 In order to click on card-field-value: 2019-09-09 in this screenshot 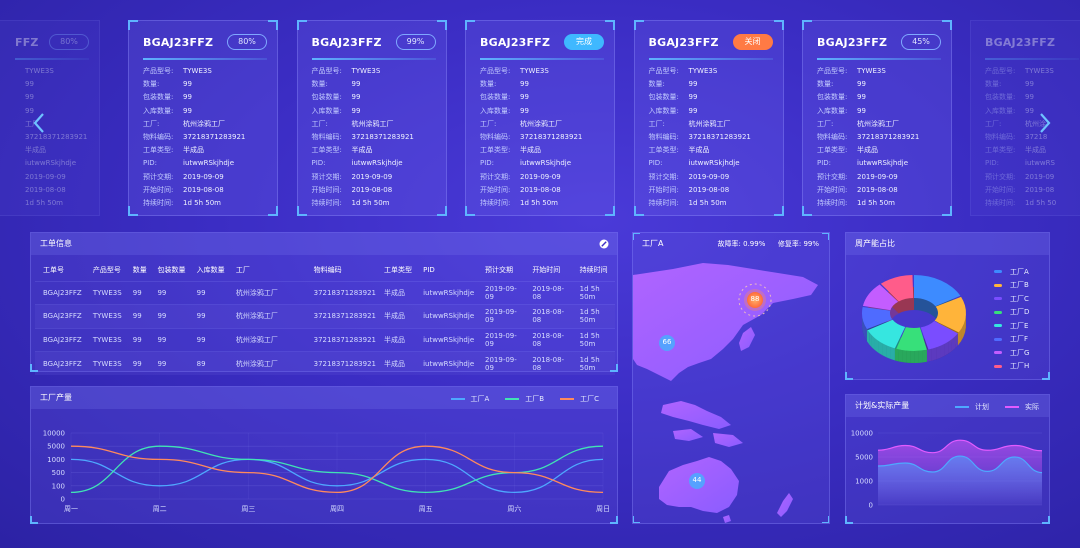, I will do `click(203, 176)`.